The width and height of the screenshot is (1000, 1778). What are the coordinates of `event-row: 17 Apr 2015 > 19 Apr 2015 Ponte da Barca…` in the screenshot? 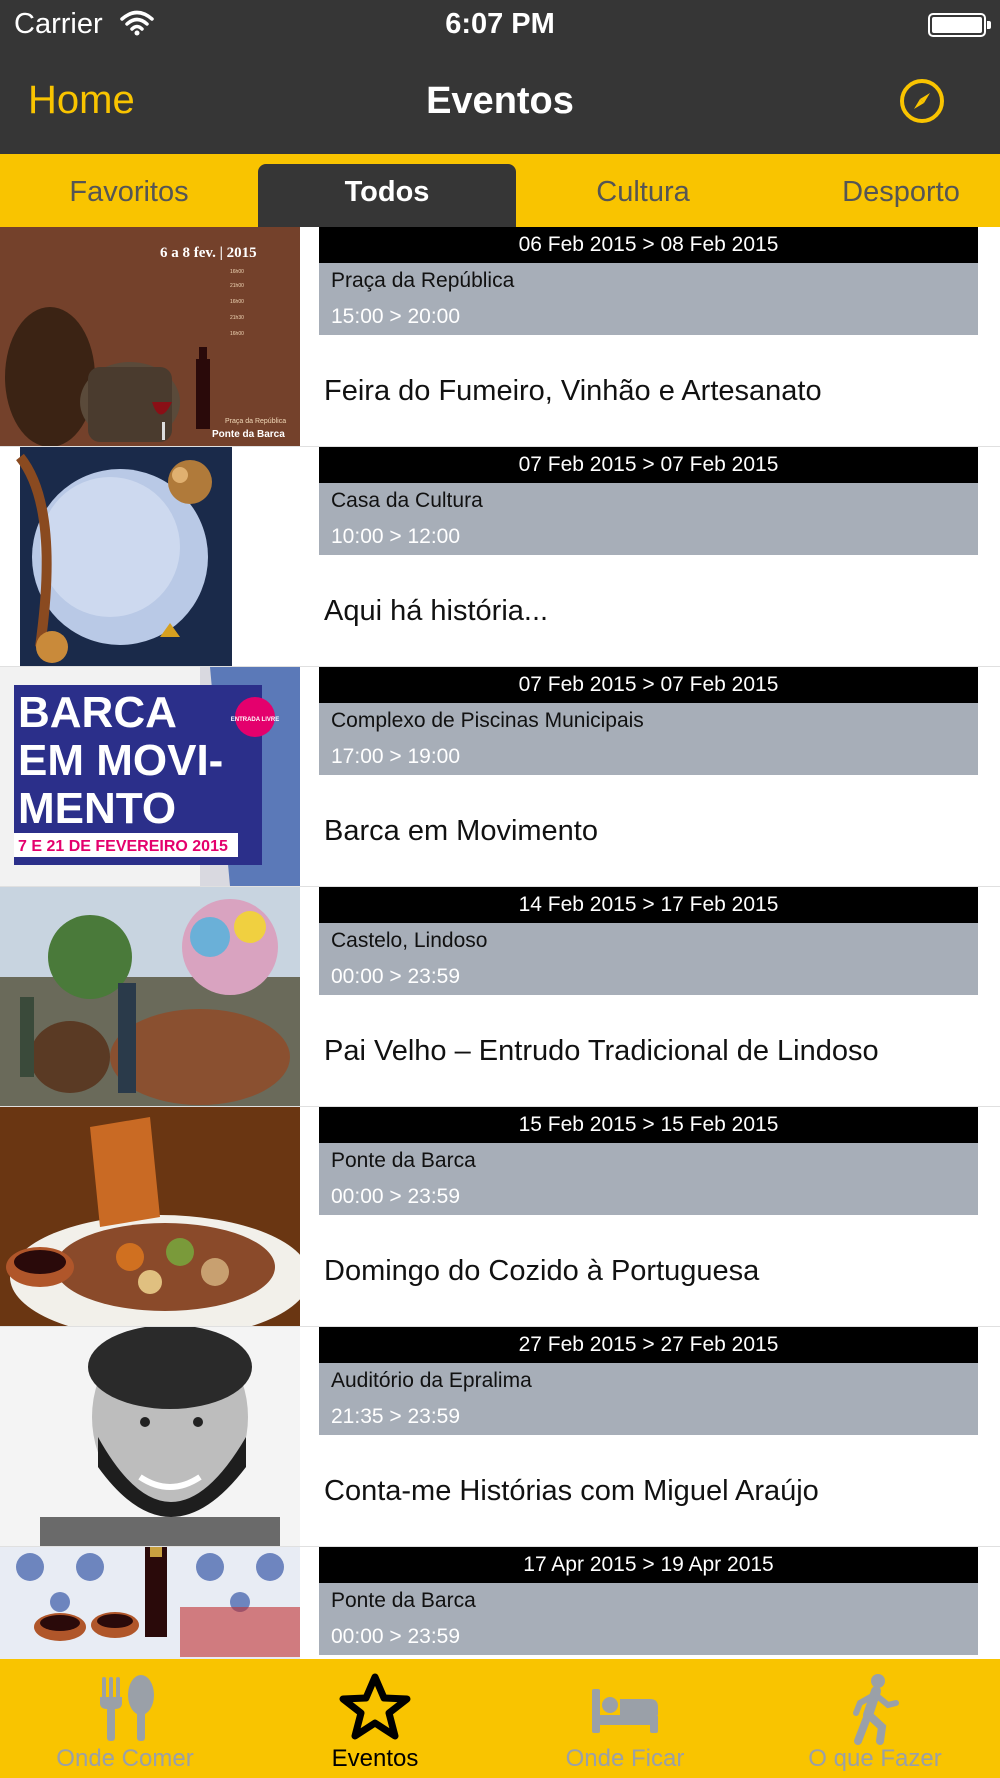 It's located at (500, 1603).